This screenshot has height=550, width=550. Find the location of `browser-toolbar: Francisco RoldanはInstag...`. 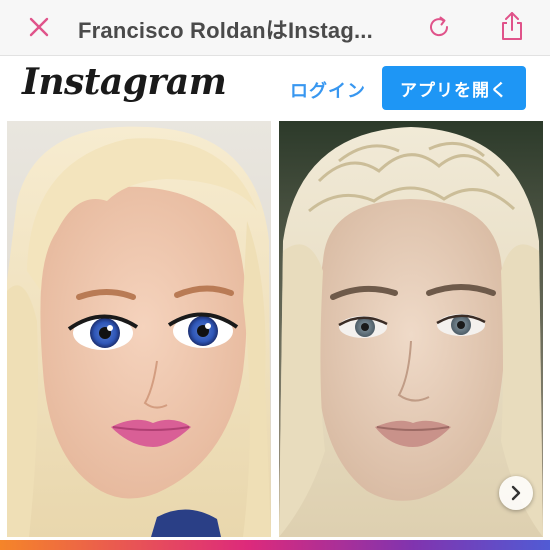

browser-toolbar: Francisco RoldanはInstag... is located at coordinates (275, 28).